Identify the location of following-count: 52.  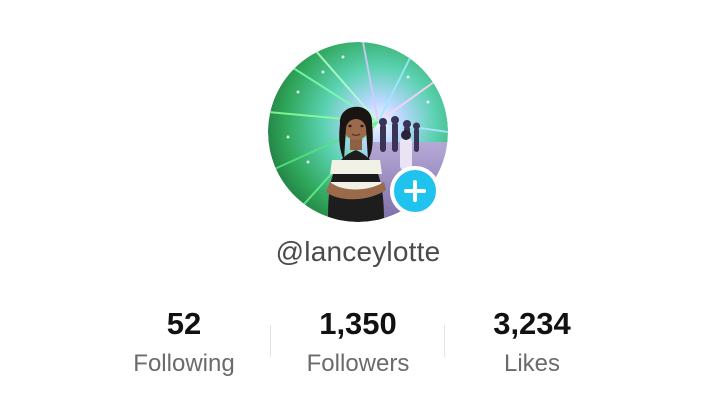
(184, 323).